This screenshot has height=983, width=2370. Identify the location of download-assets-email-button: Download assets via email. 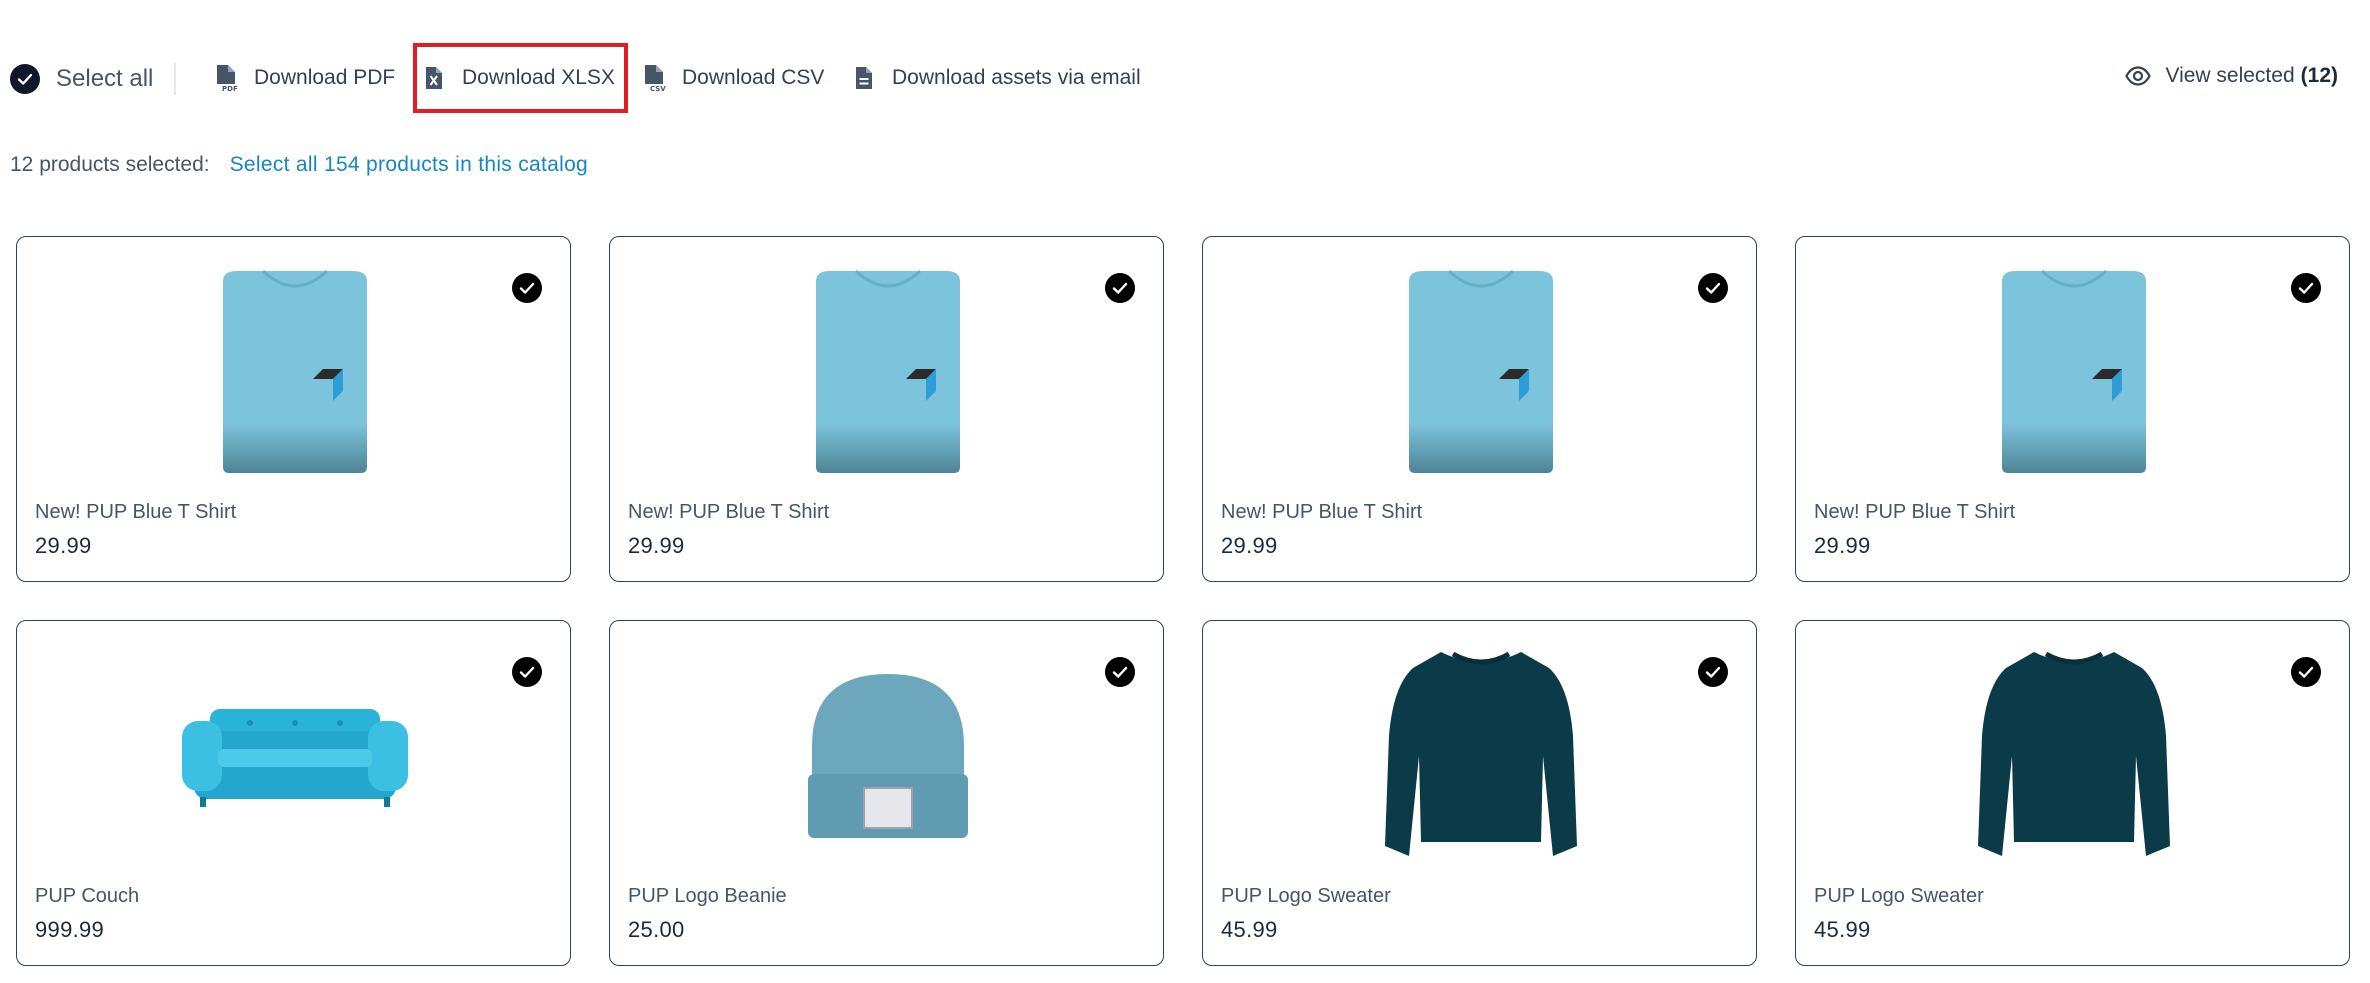
(996, 78).